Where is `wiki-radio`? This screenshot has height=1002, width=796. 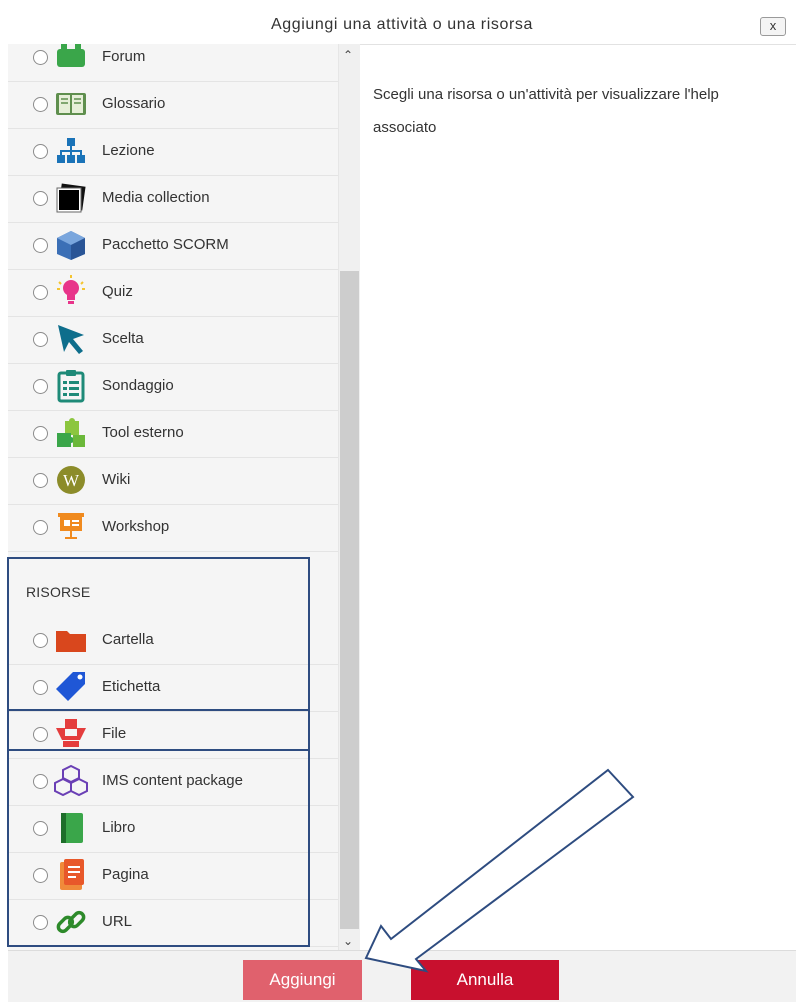 wiki-radio is located at coordinates (40, 480).